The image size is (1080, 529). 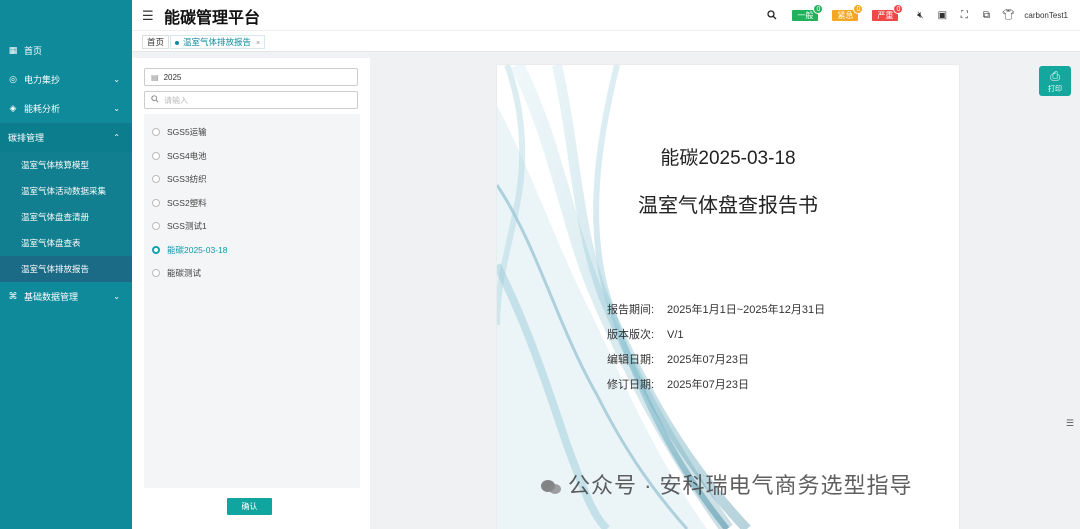 I want to click on settings-sliders-icon: ☰, so click(x=1070, y=423).